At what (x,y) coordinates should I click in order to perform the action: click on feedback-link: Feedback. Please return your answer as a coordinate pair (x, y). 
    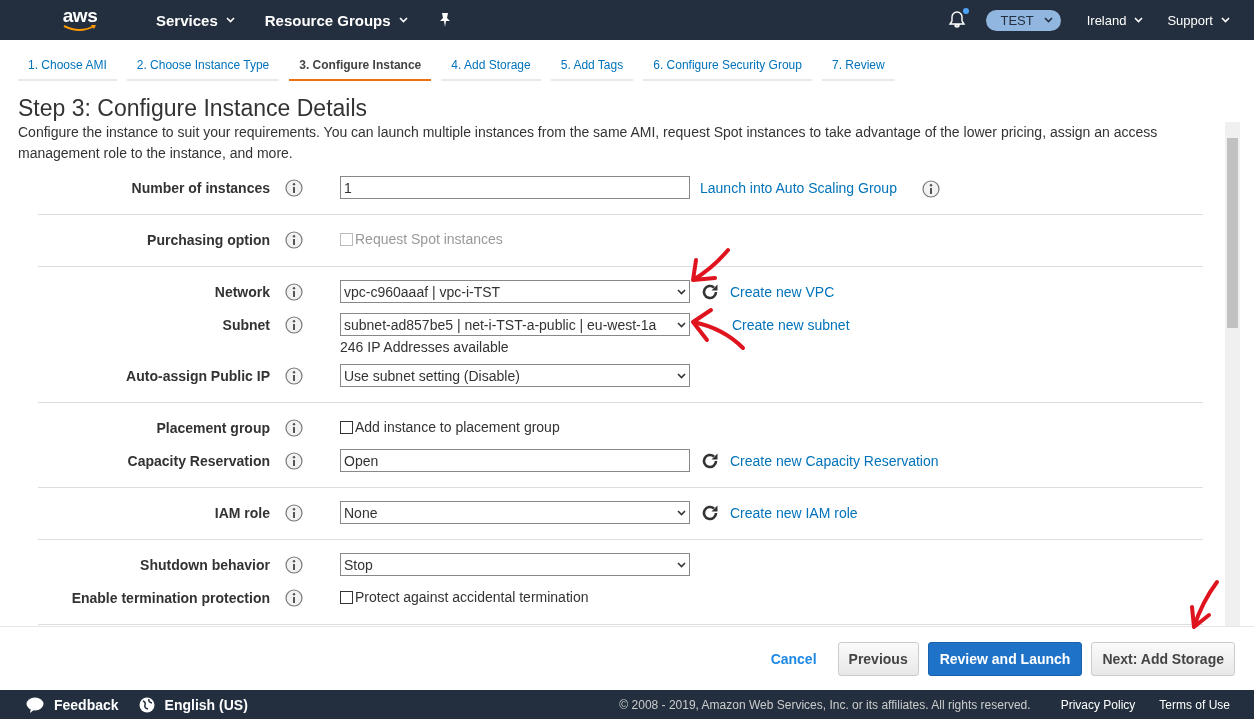
    Looking at the image, I should click on (86, 704).